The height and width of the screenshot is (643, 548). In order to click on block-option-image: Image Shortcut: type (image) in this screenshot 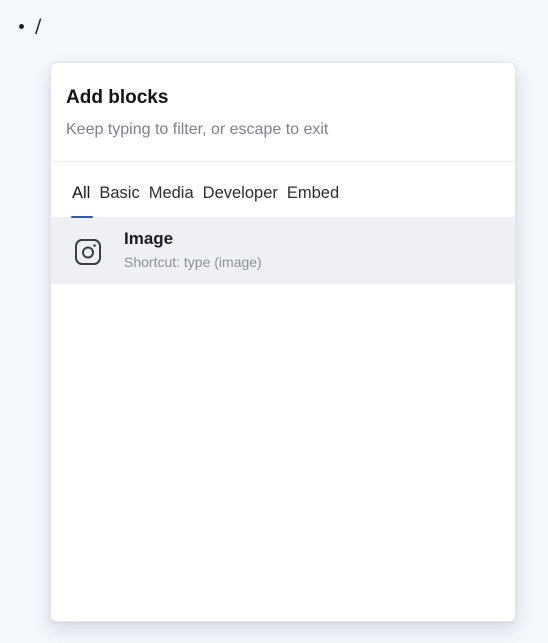, I will do `click(283, 251)`.